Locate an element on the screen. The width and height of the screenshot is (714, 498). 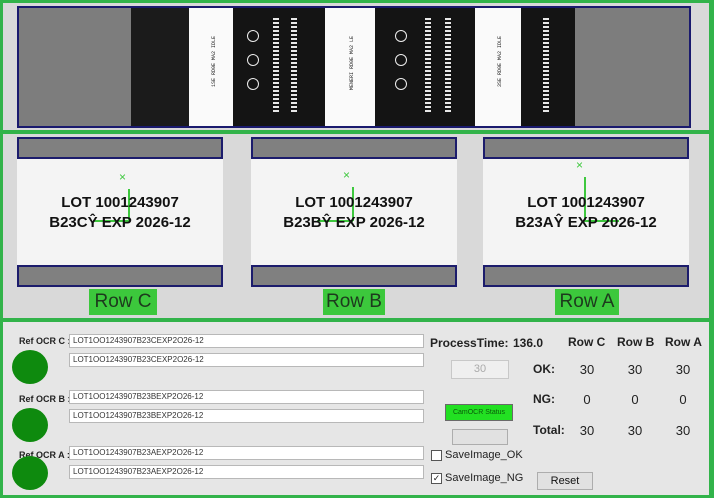
save-image-ok-label: SaveImage_OK is located at coordinates (484, 455).